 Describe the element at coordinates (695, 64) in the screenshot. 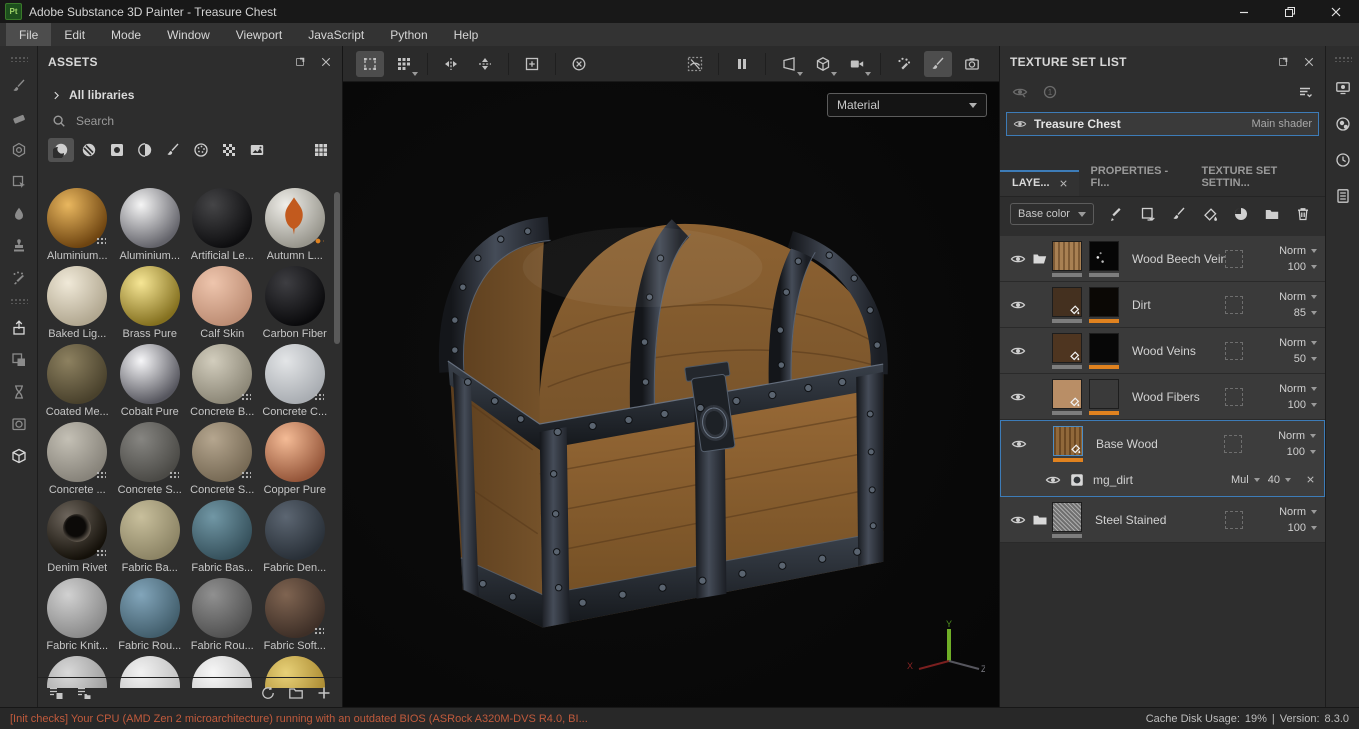

I see `hide-ui-helpers-button` at that location.